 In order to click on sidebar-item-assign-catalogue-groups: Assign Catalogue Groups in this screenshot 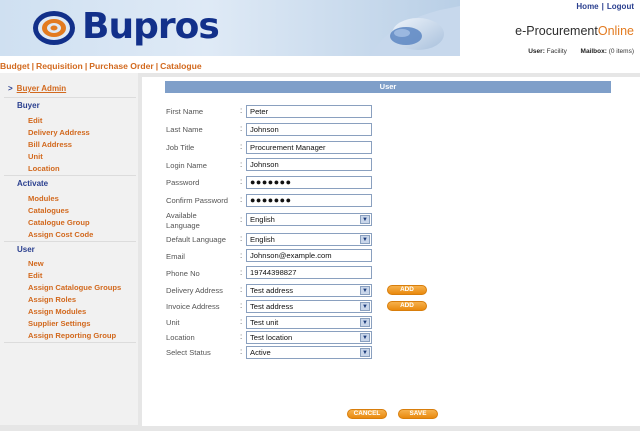, I will do `click(74, 287)`.